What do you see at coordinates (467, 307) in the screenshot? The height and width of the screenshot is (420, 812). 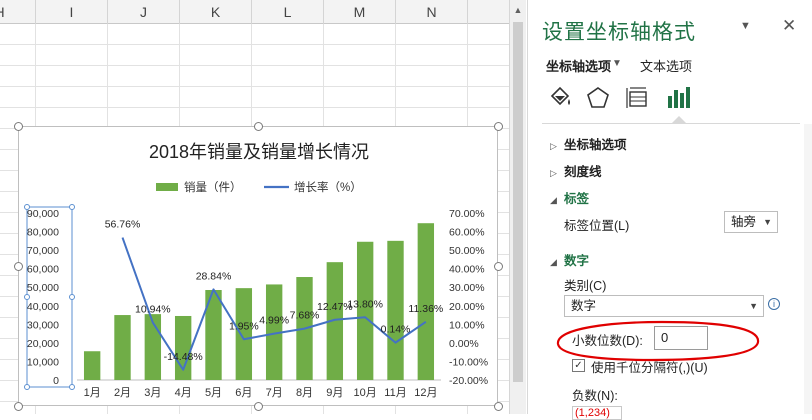 I see `y2-tick-label: 20.00%` at bounding box center [467, 307].